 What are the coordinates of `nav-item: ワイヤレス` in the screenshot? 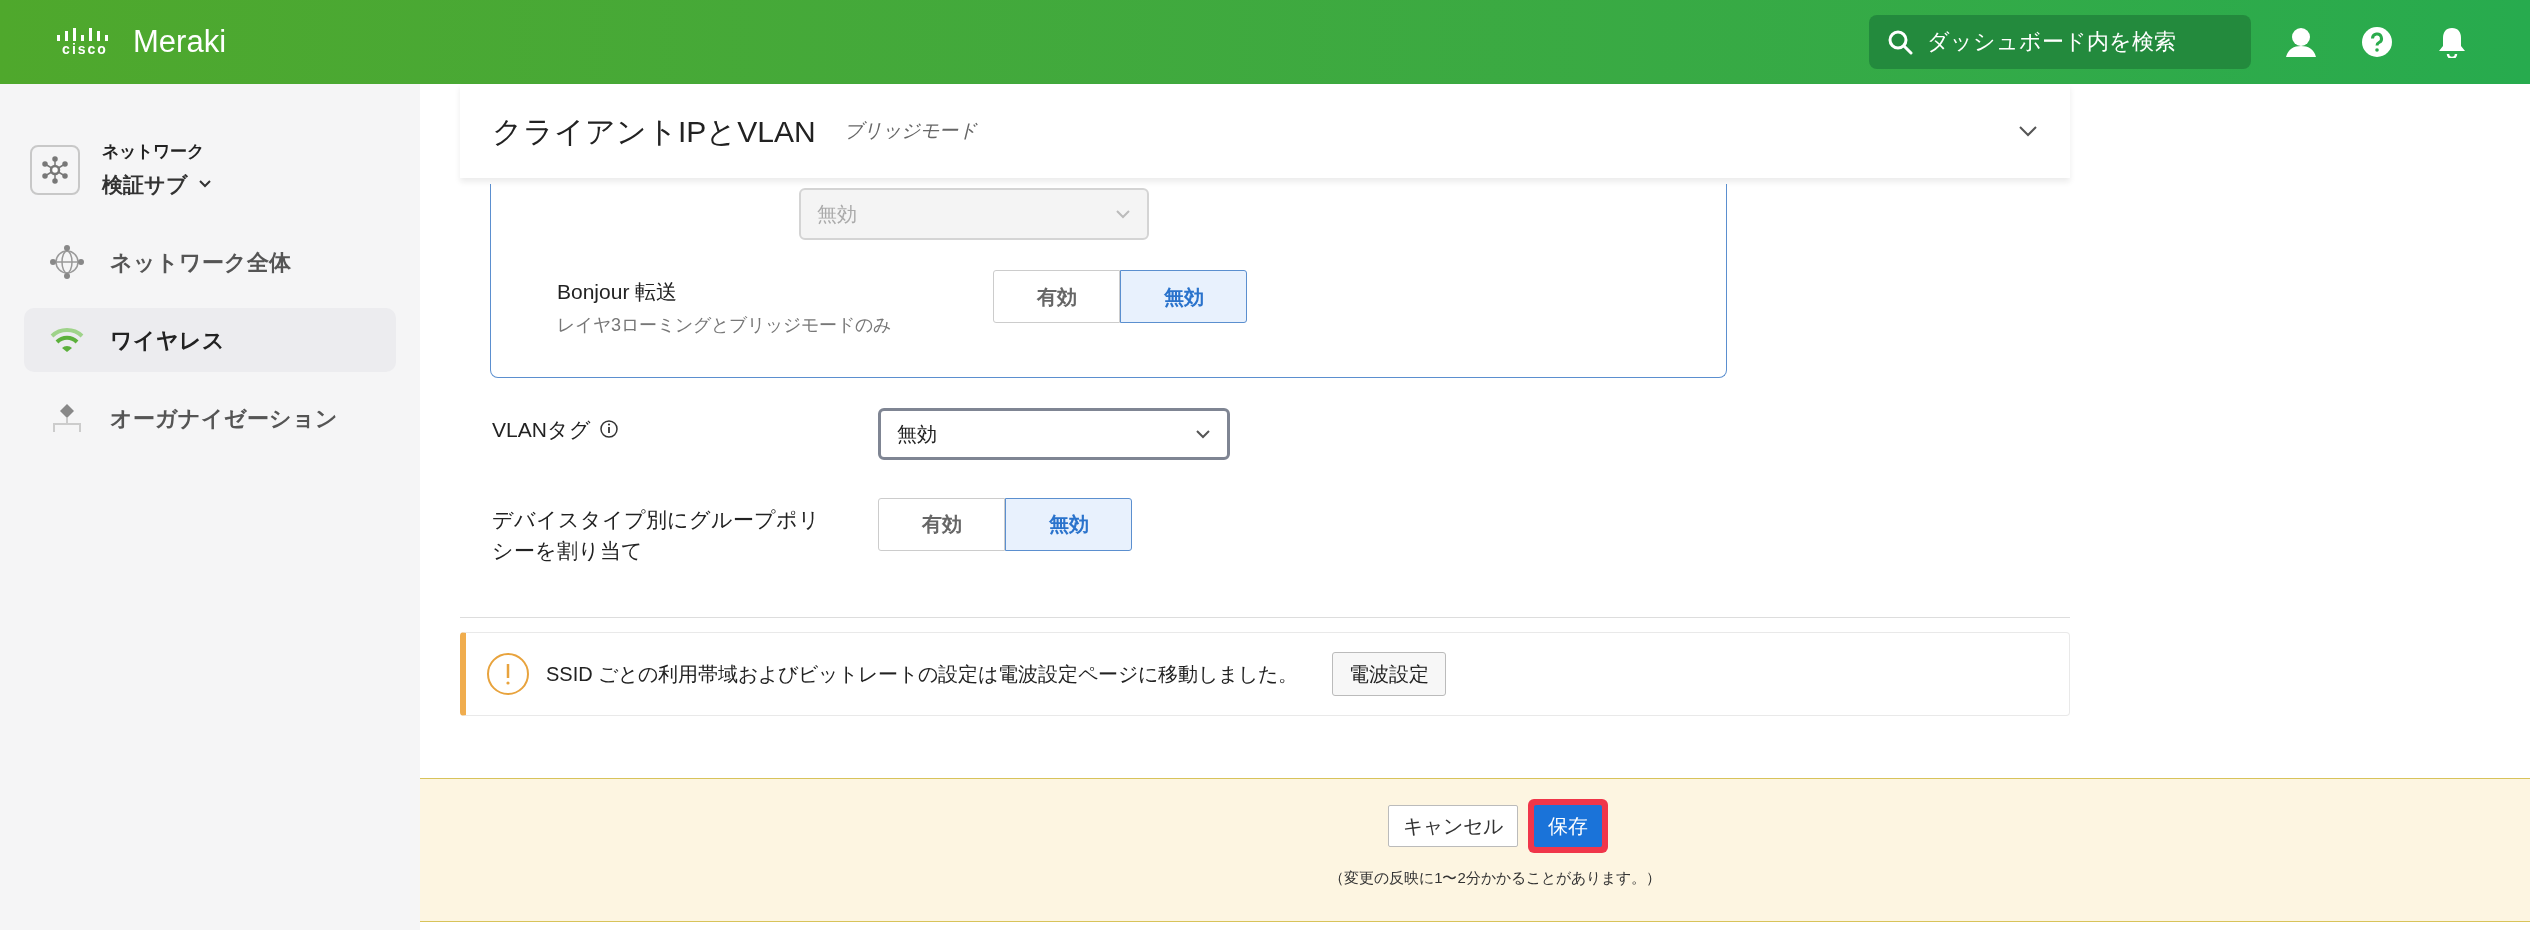 It's located at (210, 340).